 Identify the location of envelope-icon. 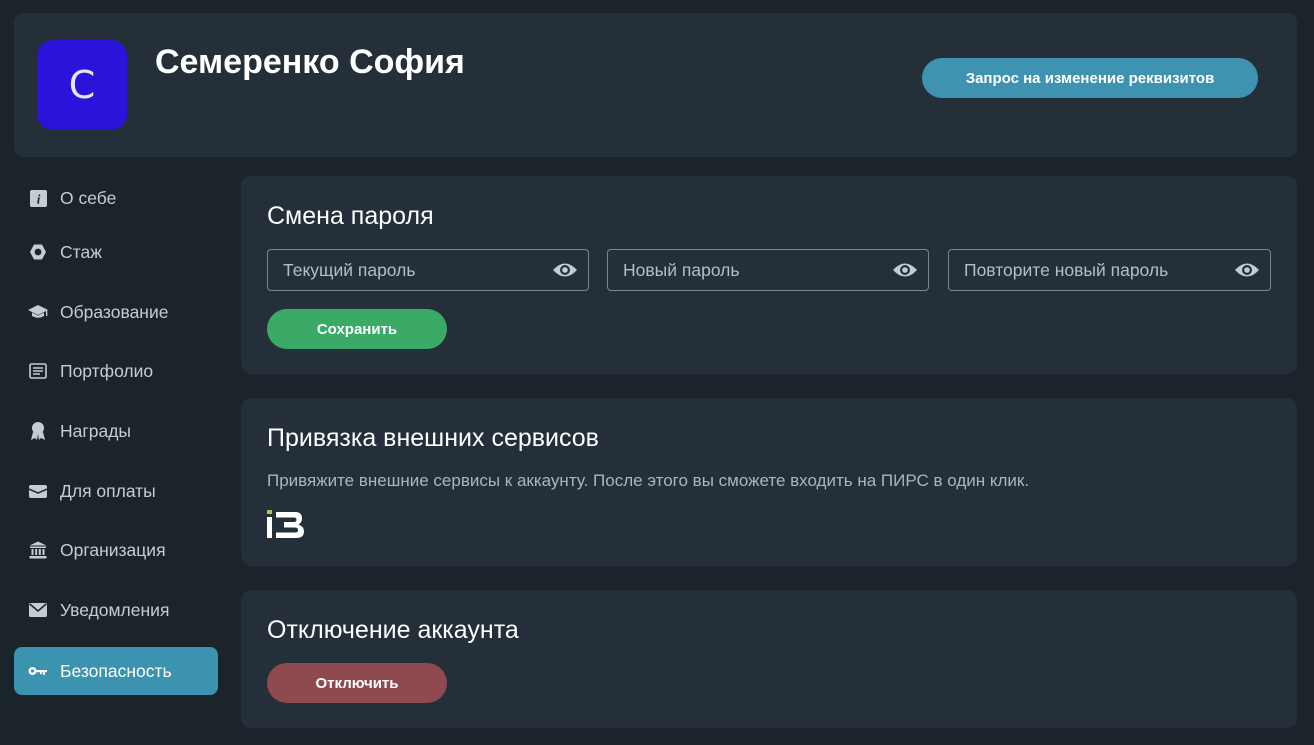
(38, 610).